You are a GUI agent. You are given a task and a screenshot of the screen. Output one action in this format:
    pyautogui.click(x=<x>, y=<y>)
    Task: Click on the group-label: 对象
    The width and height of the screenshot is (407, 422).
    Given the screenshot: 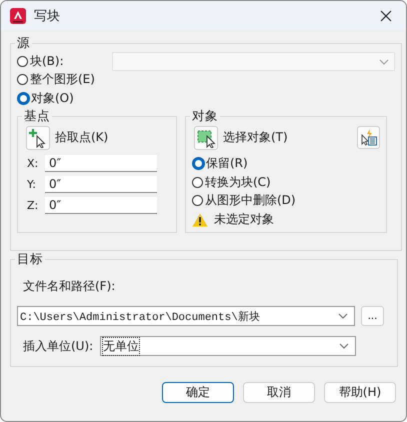 What is the action you would take?
    pyautogui.click(x=205, y=116)
    